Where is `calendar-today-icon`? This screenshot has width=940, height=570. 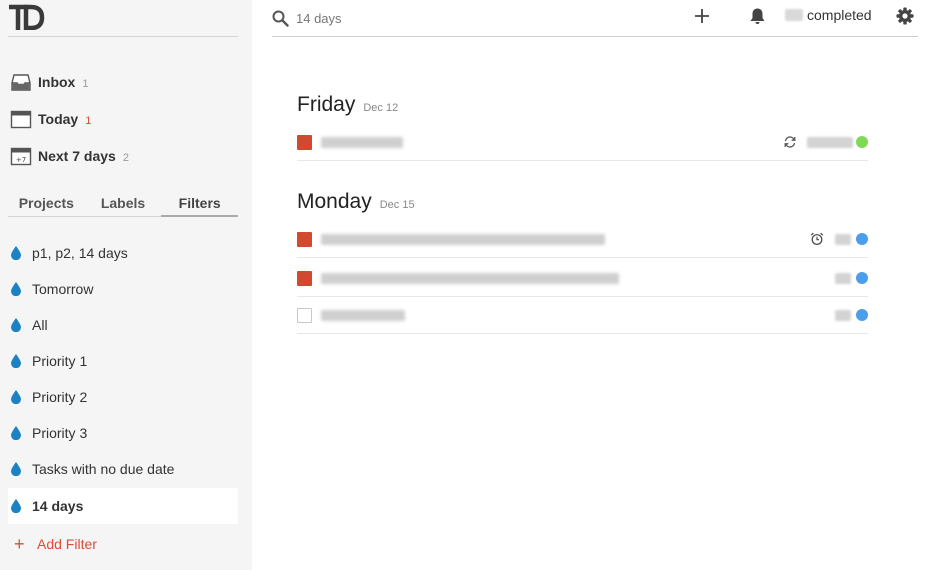
calendar-today-icon is located at coordinates (21, 119).